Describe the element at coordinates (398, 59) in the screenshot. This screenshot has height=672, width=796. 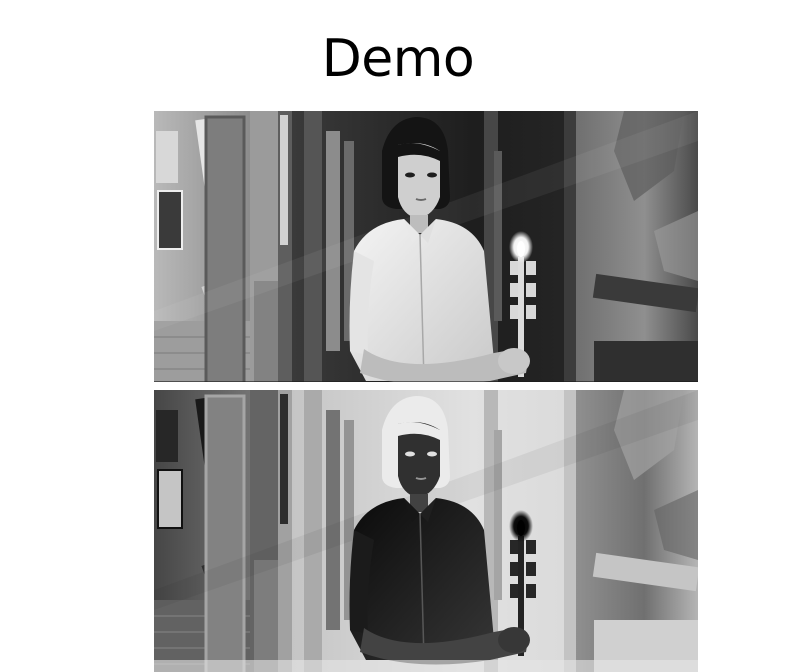
I see `page-title: Demo` at that location.